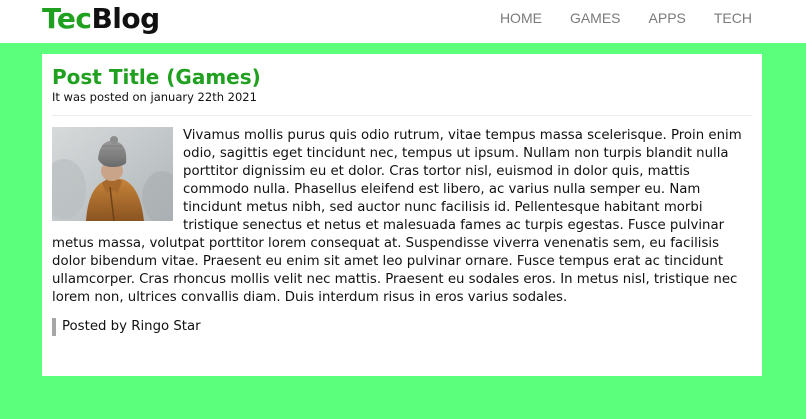 The image size is (806, 419). I want to click on nav-item-tech: TECH, so click(733, 18).